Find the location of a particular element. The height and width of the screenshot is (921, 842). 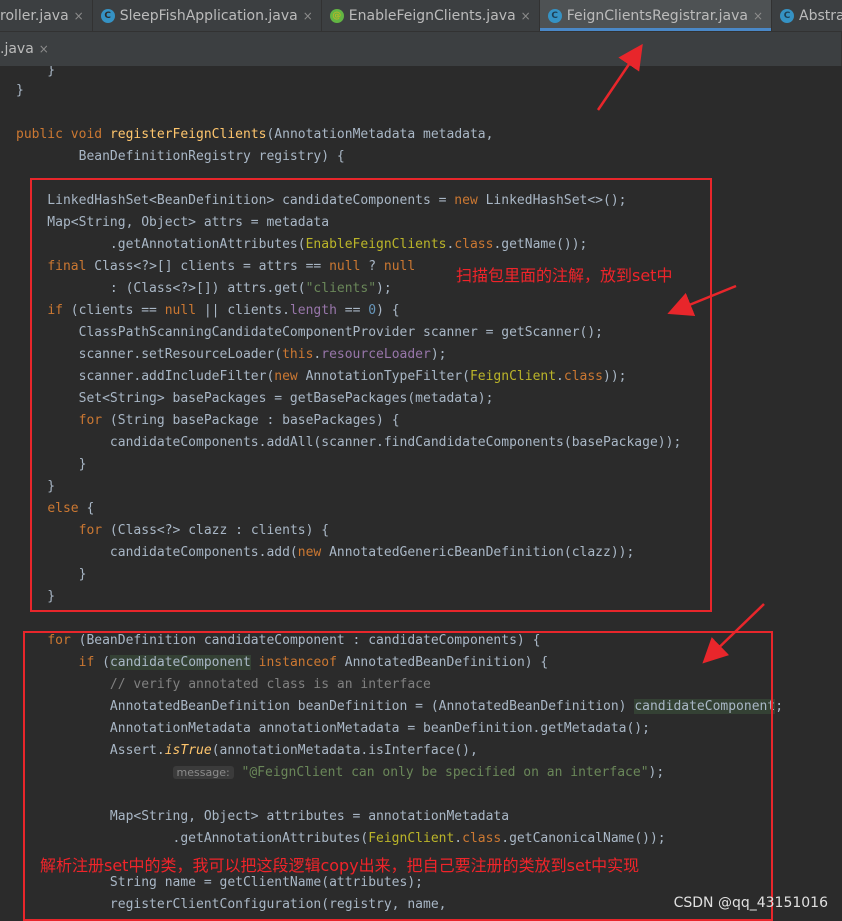

editor-tab-bar-row2: .java × is located at coordinates (421, 49).